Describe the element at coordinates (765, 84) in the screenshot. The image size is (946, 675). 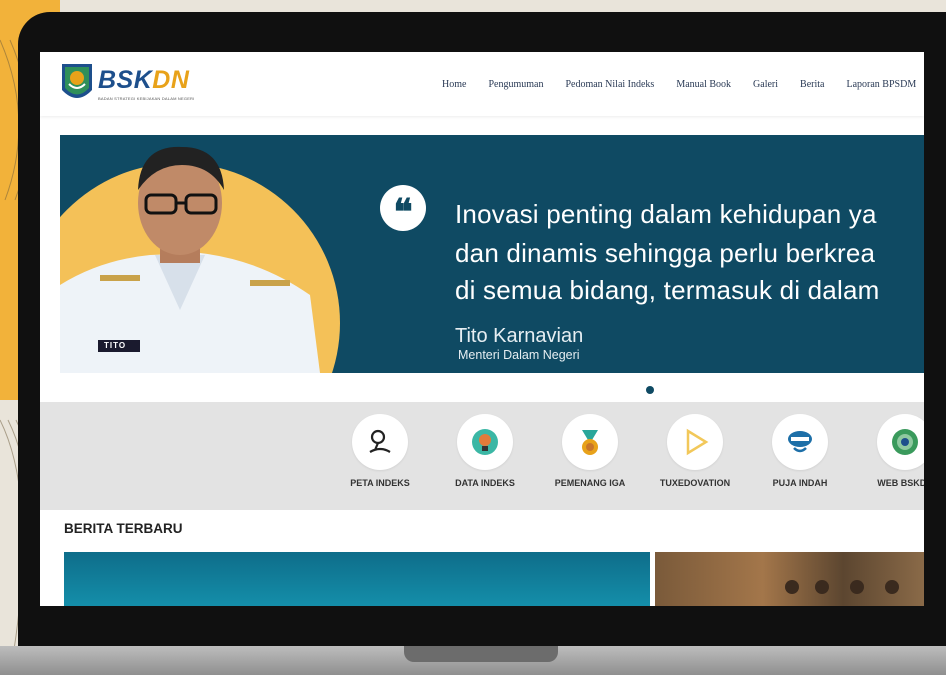
I see `nav-galeri: Galeri` at that location.